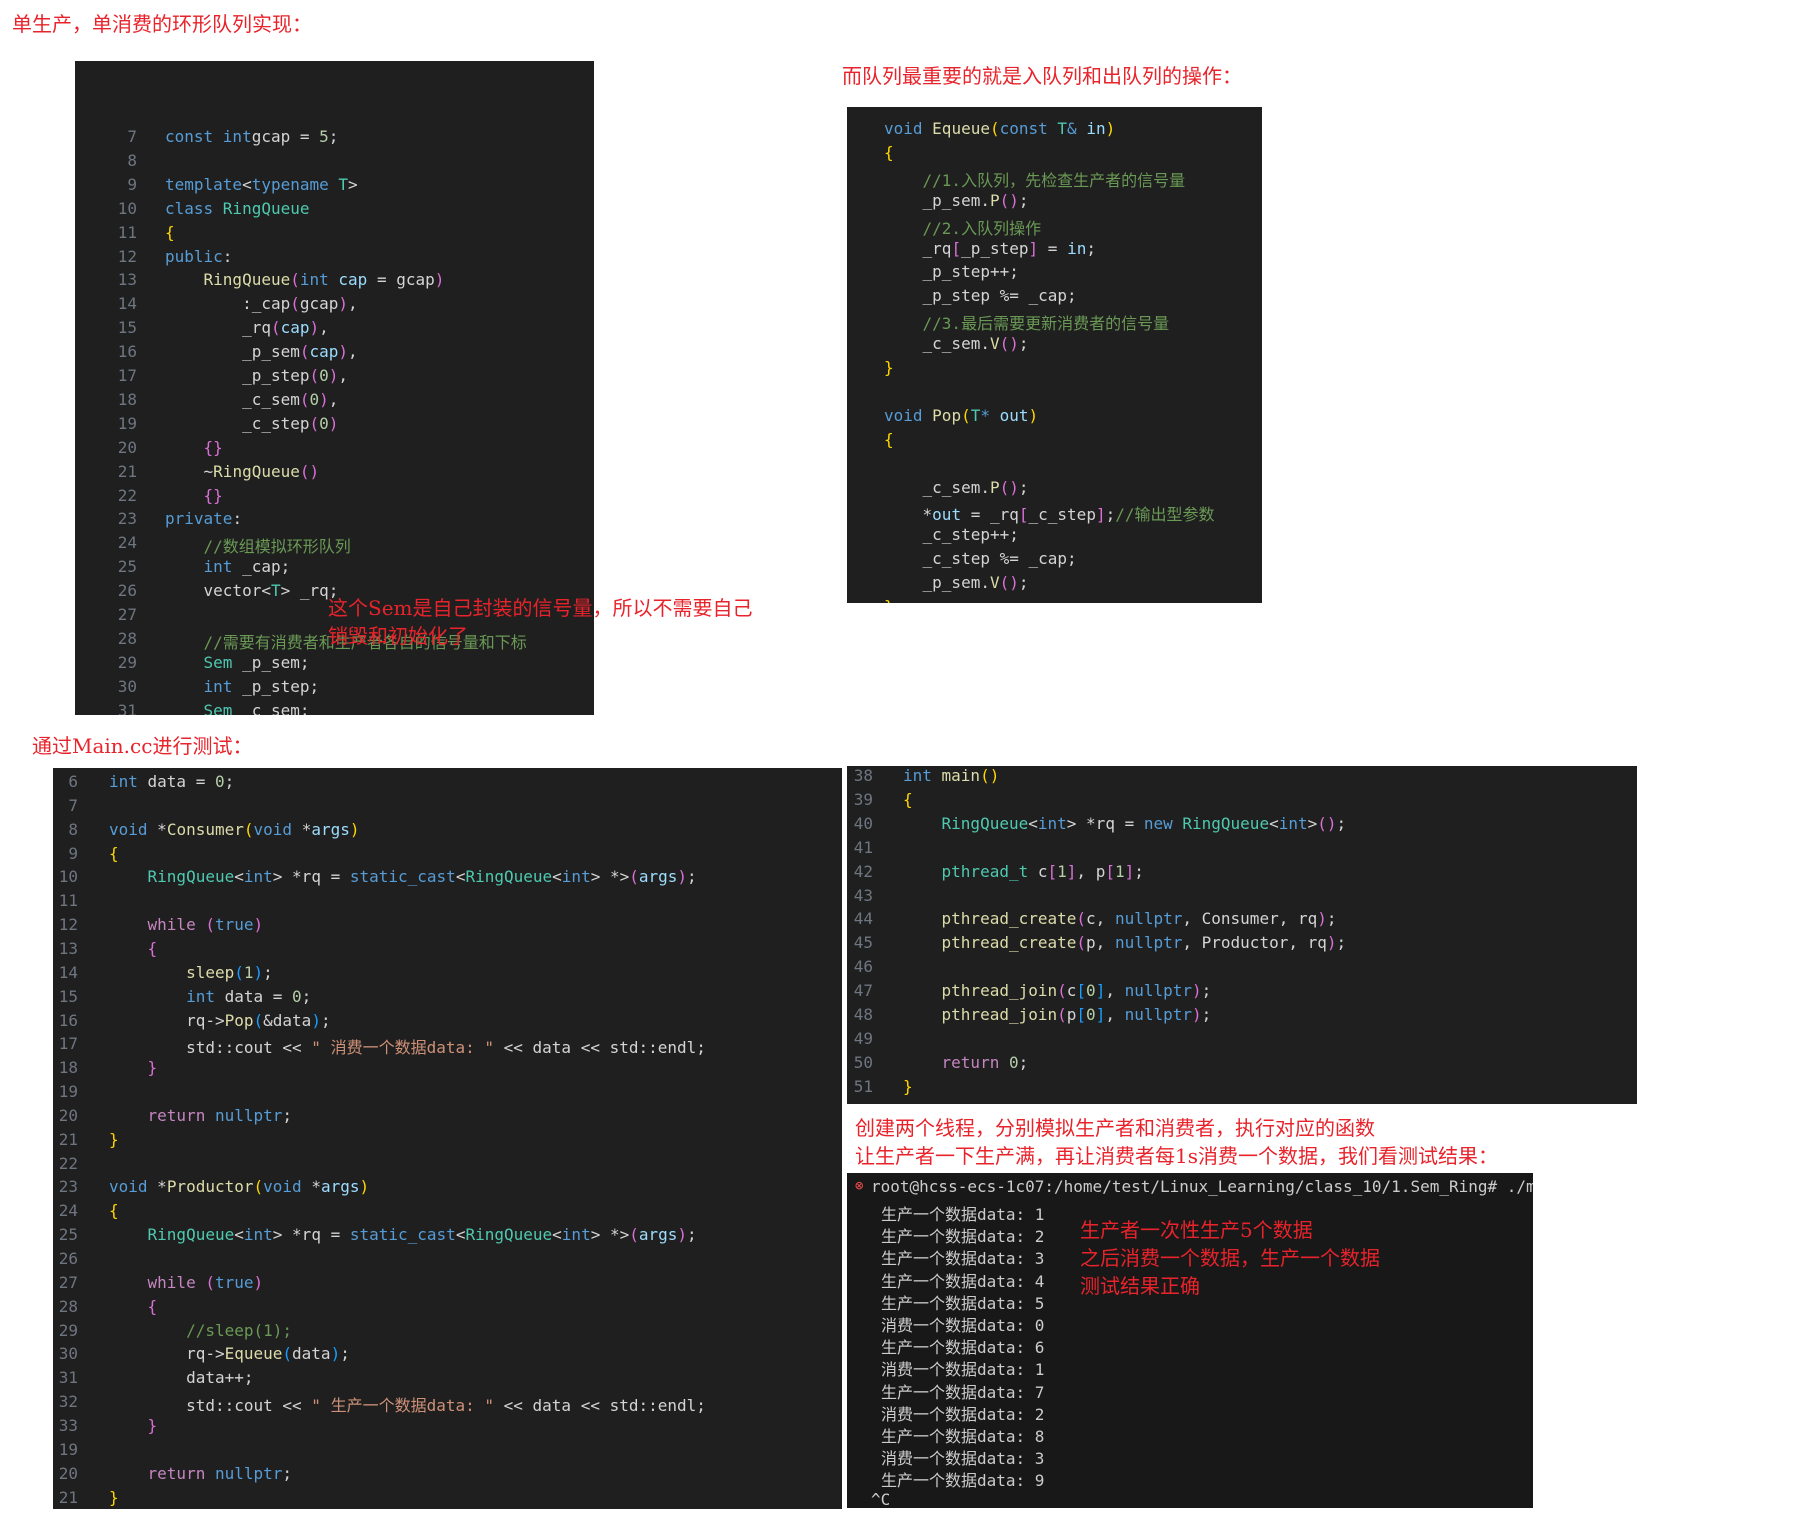 The height and width of the screenshot is (1528, 1802). What do you see at coordinates (127, 399) in the screenshot?
I see `line-number: 18` at bounding box center [127, 399].